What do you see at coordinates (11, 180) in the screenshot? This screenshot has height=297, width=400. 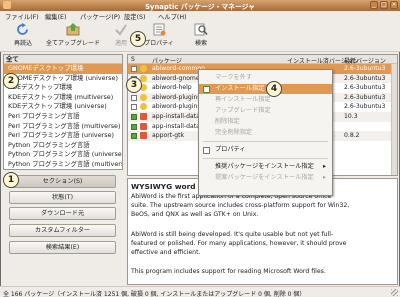 I see `annotation-marker-1: 1` at bounding box center [11, 180].